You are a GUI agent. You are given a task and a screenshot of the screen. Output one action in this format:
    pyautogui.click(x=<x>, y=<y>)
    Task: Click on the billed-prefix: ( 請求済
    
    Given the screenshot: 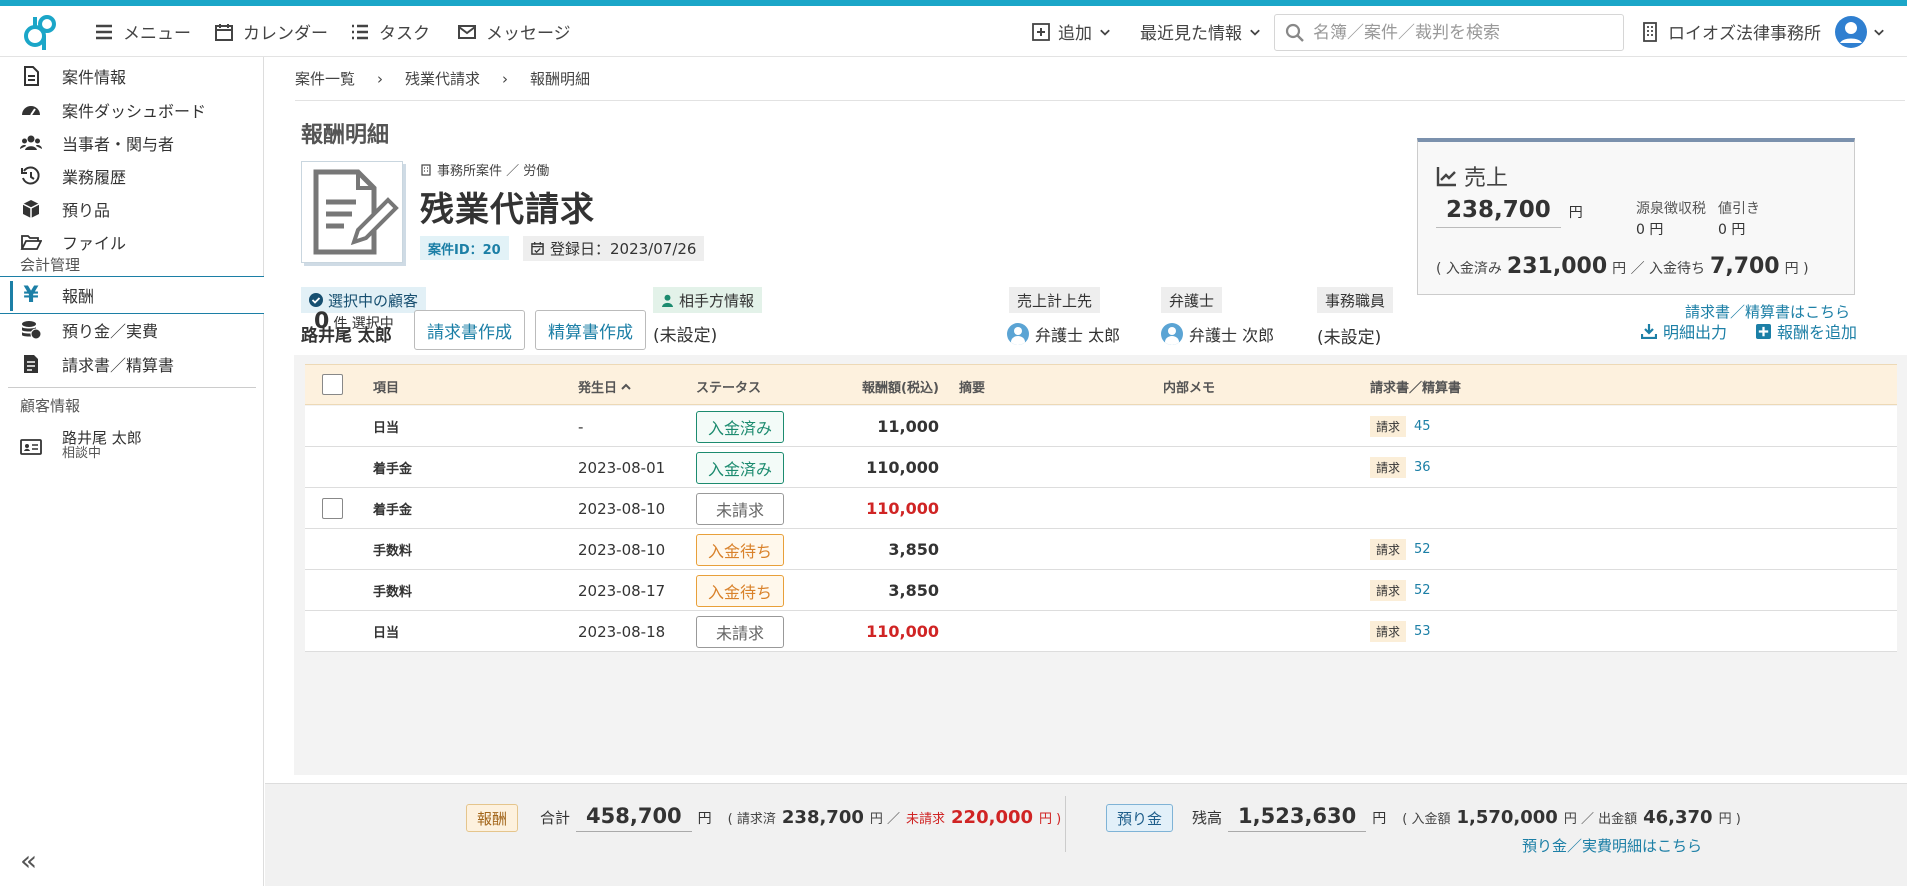 What is the action you would take?
    pyautogui.click(x=751, y=819)
    